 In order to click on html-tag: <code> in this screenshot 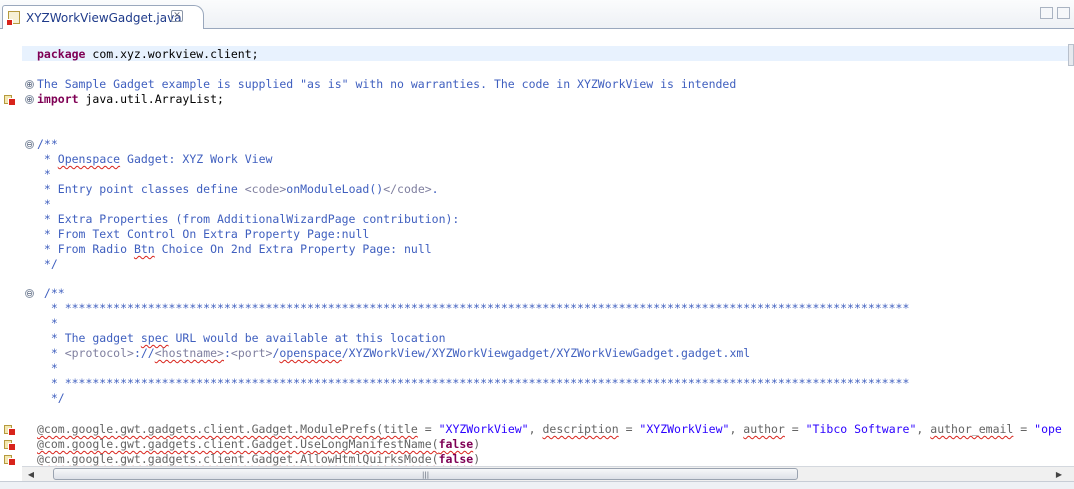, I will do `click(265, 189)`.